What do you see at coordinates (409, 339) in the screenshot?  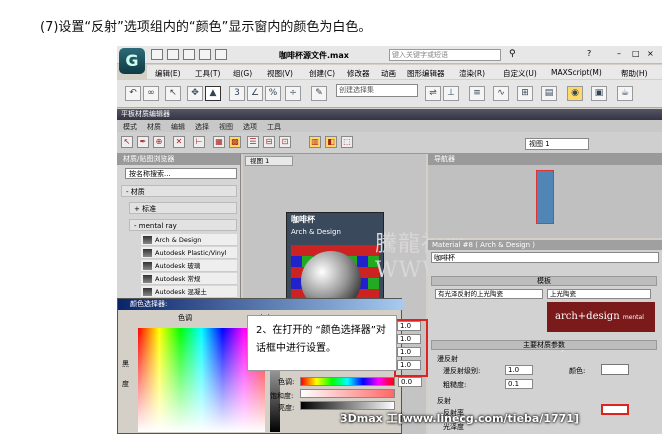 I see `green-input: 1.0` at bounding box center [409, 339].